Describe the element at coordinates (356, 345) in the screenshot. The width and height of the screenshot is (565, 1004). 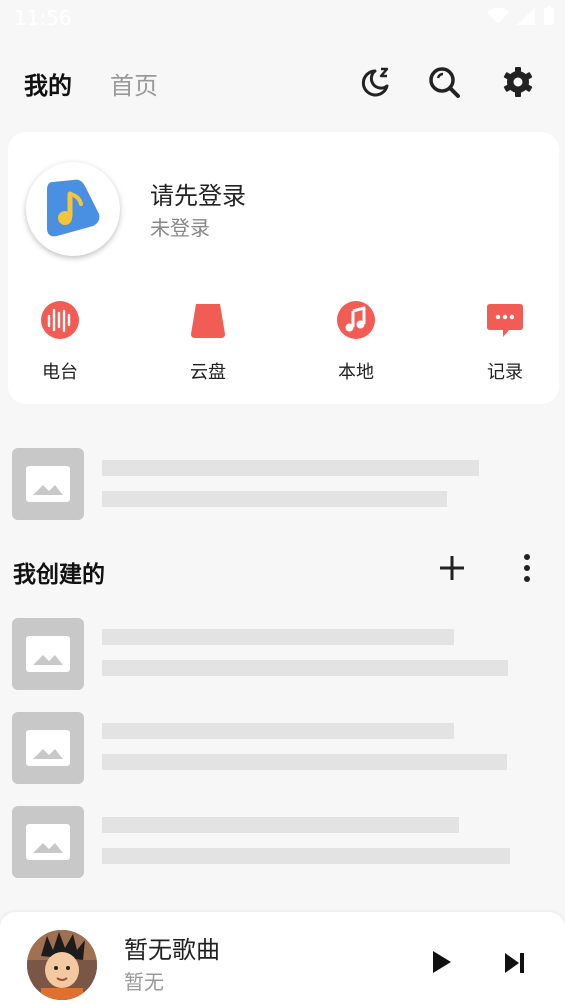
I see `quick-action-local: 本地` at that location.